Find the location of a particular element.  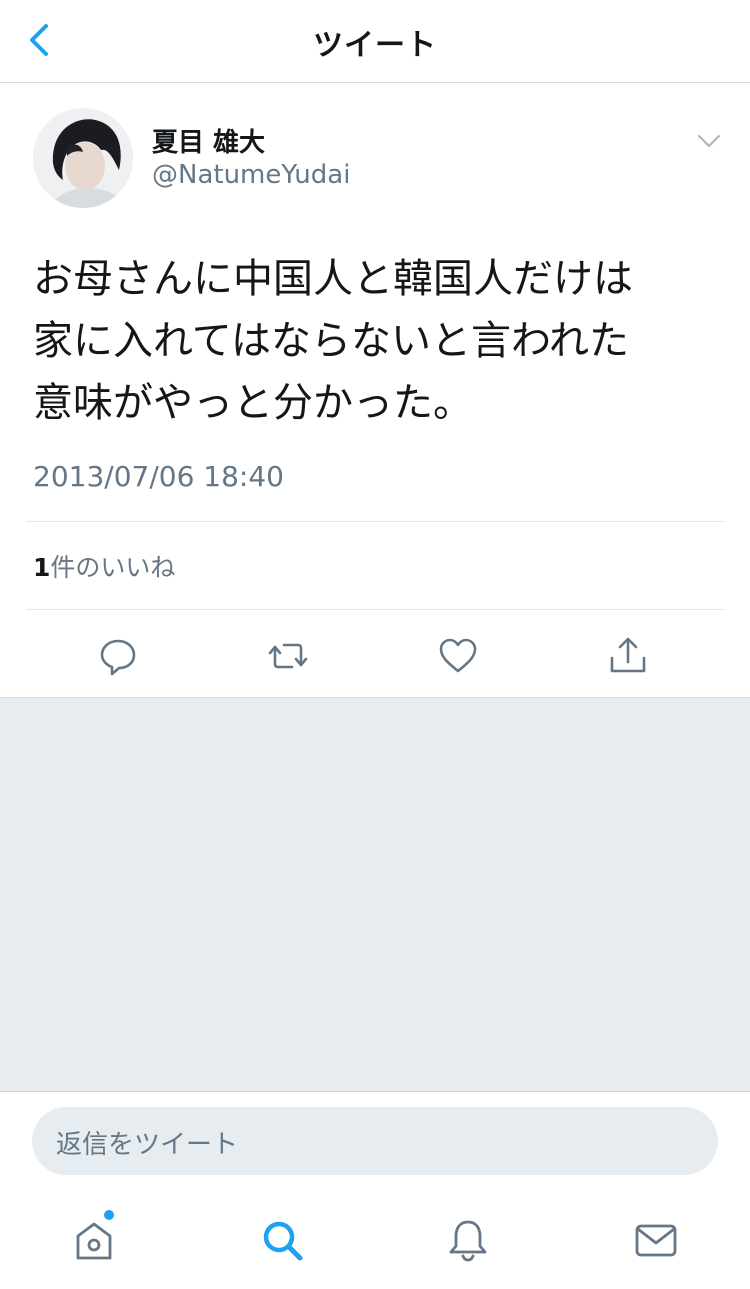

reply-input: 返信をツイート is located at coordinates (375, 1141).